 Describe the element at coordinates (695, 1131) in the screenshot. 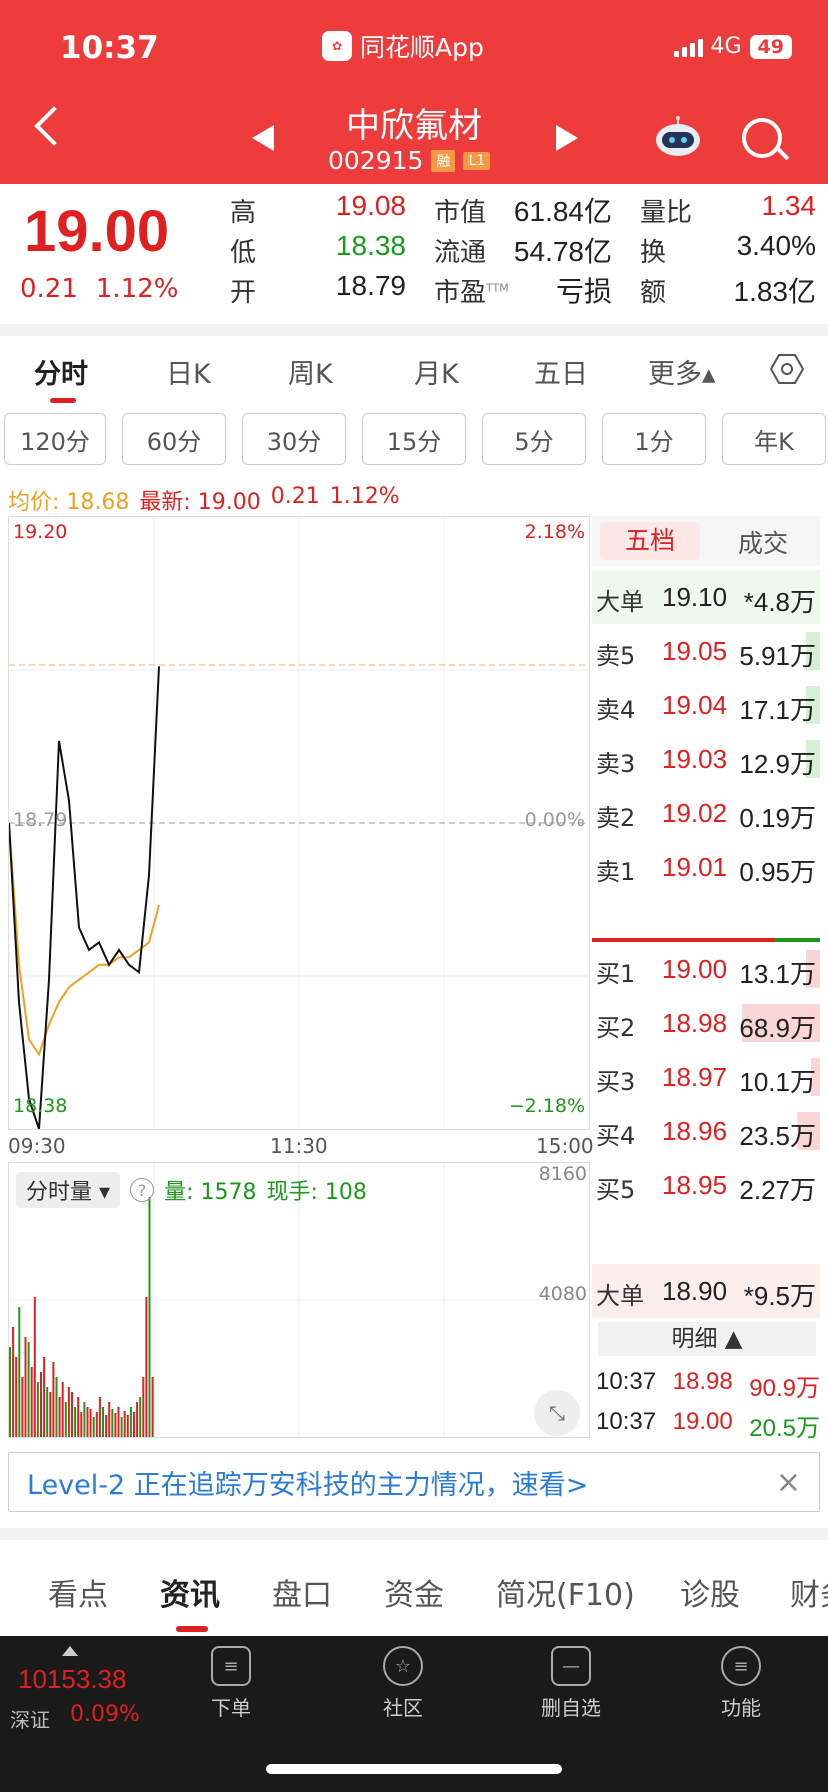

I see `bid-price: 18.96` at that location.